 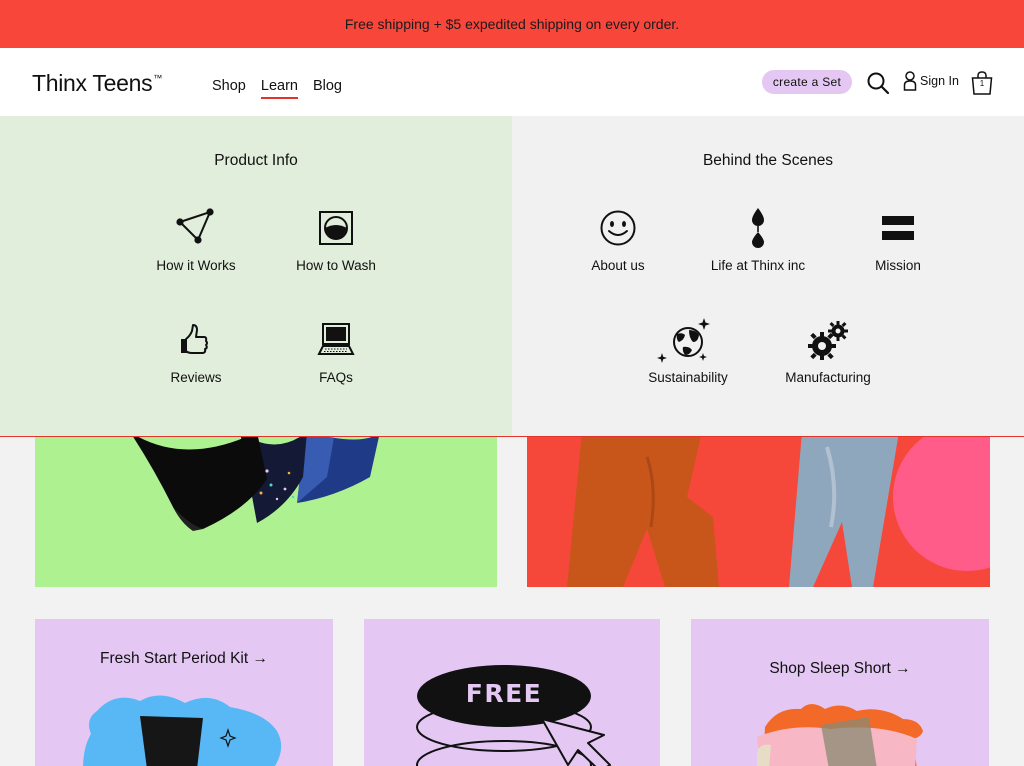 What do you see at coordinates (157, 78) in the screenshot?
I see `logo-trademark: ™` at bounding box center [157, 78].